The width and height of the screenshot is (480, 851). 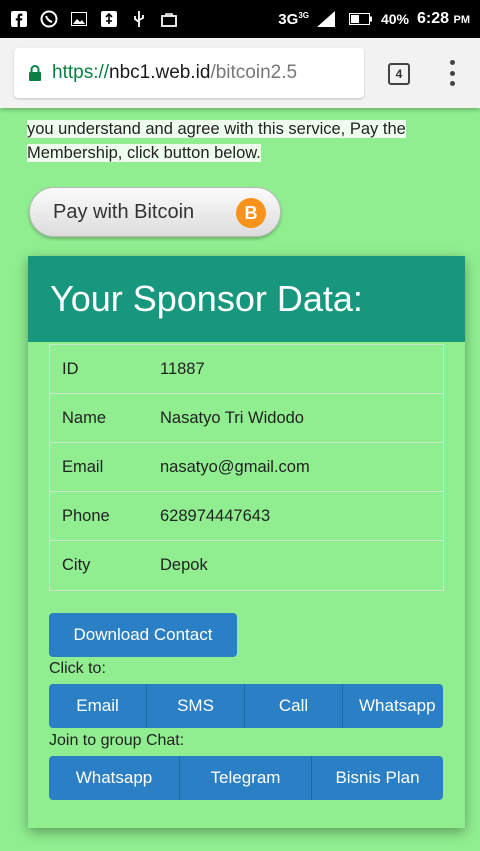 I want to click on table-row: Email nasatyo@gmail.com, so click(x=246, y=467).